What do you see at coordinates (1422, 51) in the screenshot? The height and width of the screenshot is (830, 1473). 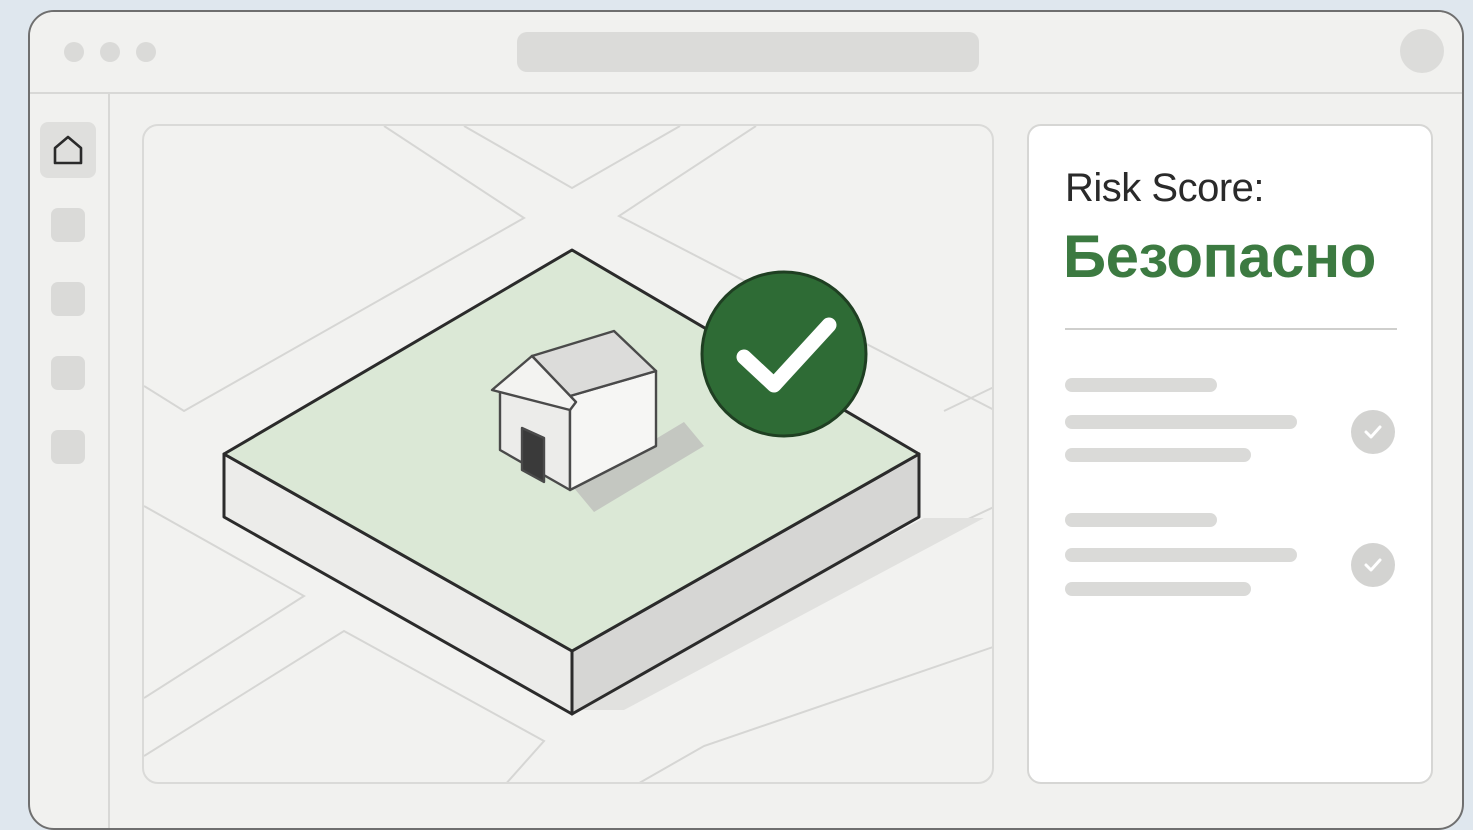 I see `avatar` at bounding box center [1422, 51].